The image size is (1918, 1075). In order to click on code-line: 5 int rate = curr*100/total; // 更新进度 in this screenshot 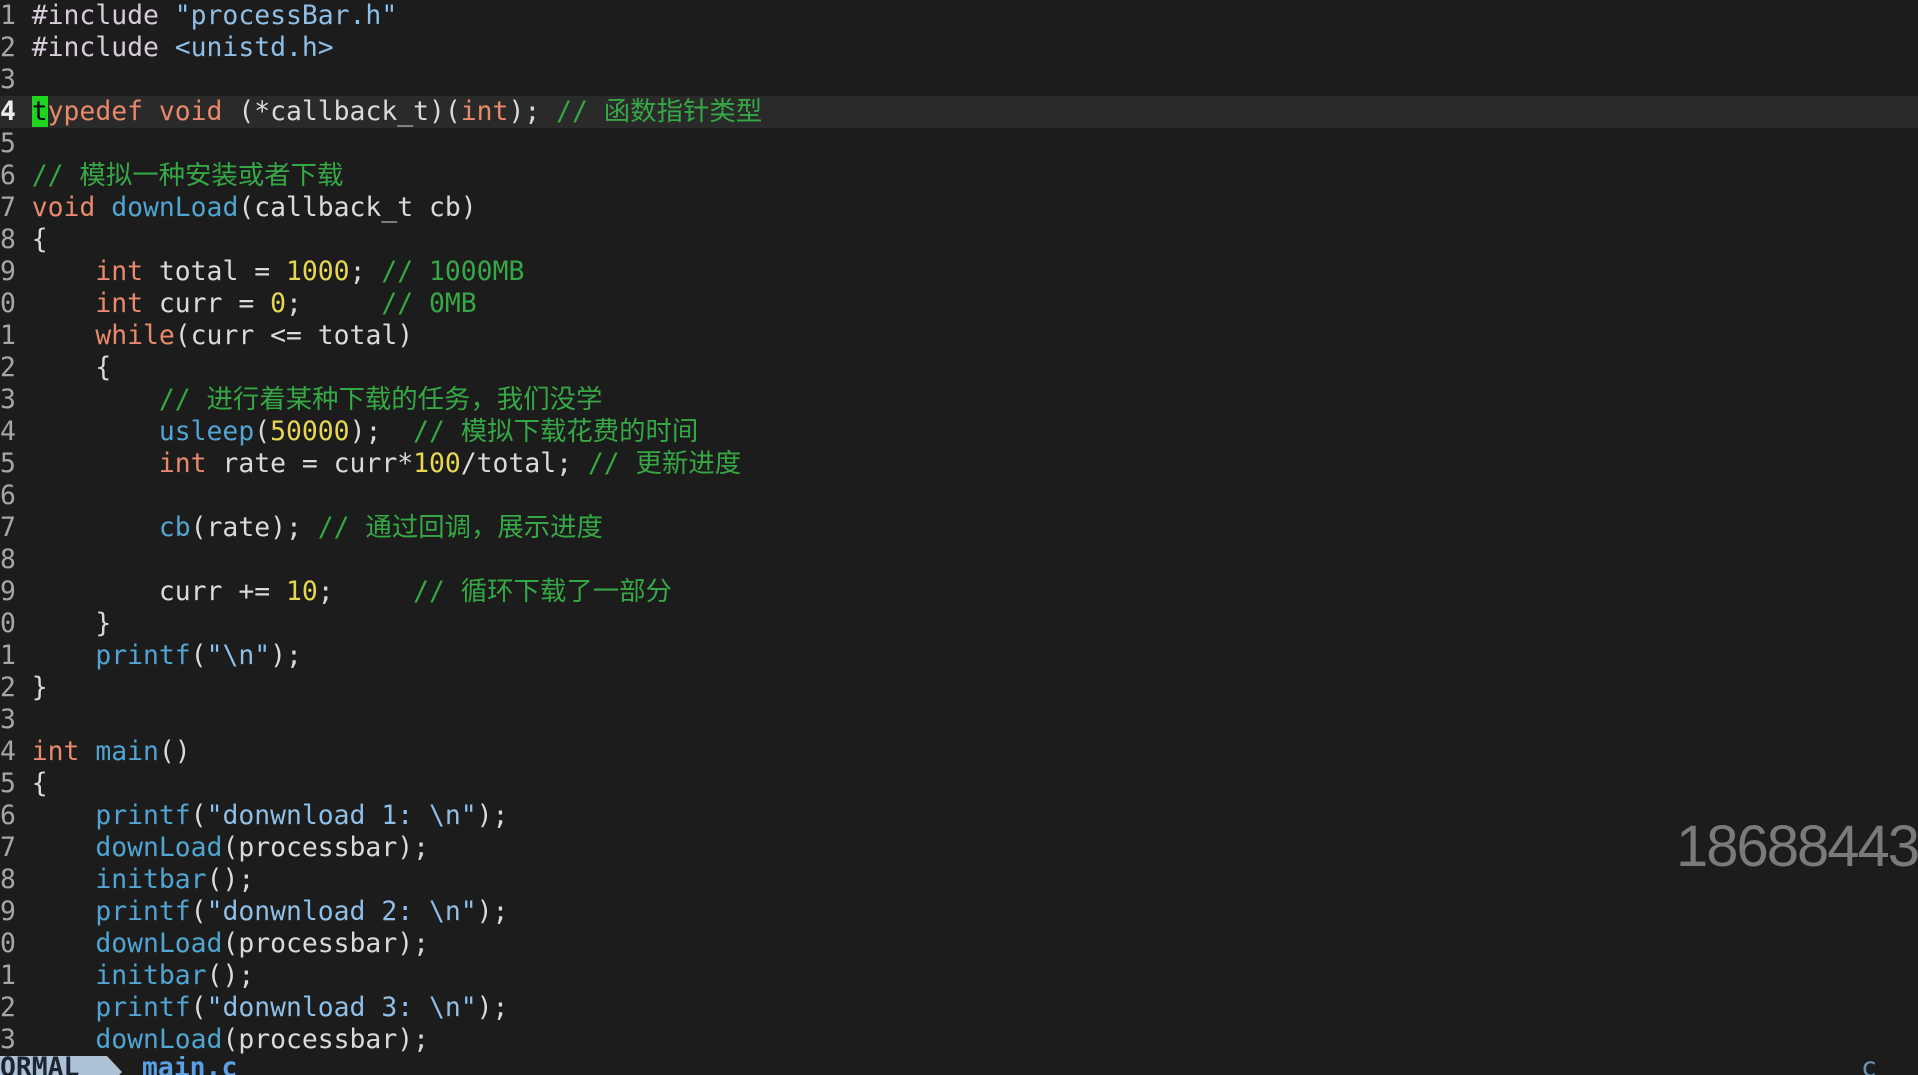, I will do `click(959, 464)`.